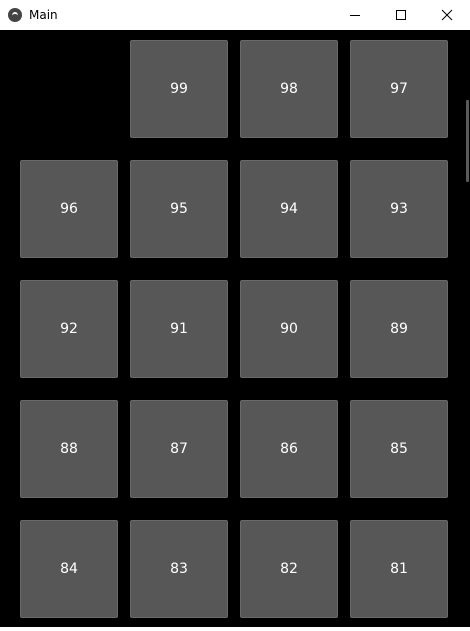 The width and height of the screenshot is (470, 631). Describe the element at coordinates (15, 15) in the screenshot. I see `app-logo-icon` at that location.